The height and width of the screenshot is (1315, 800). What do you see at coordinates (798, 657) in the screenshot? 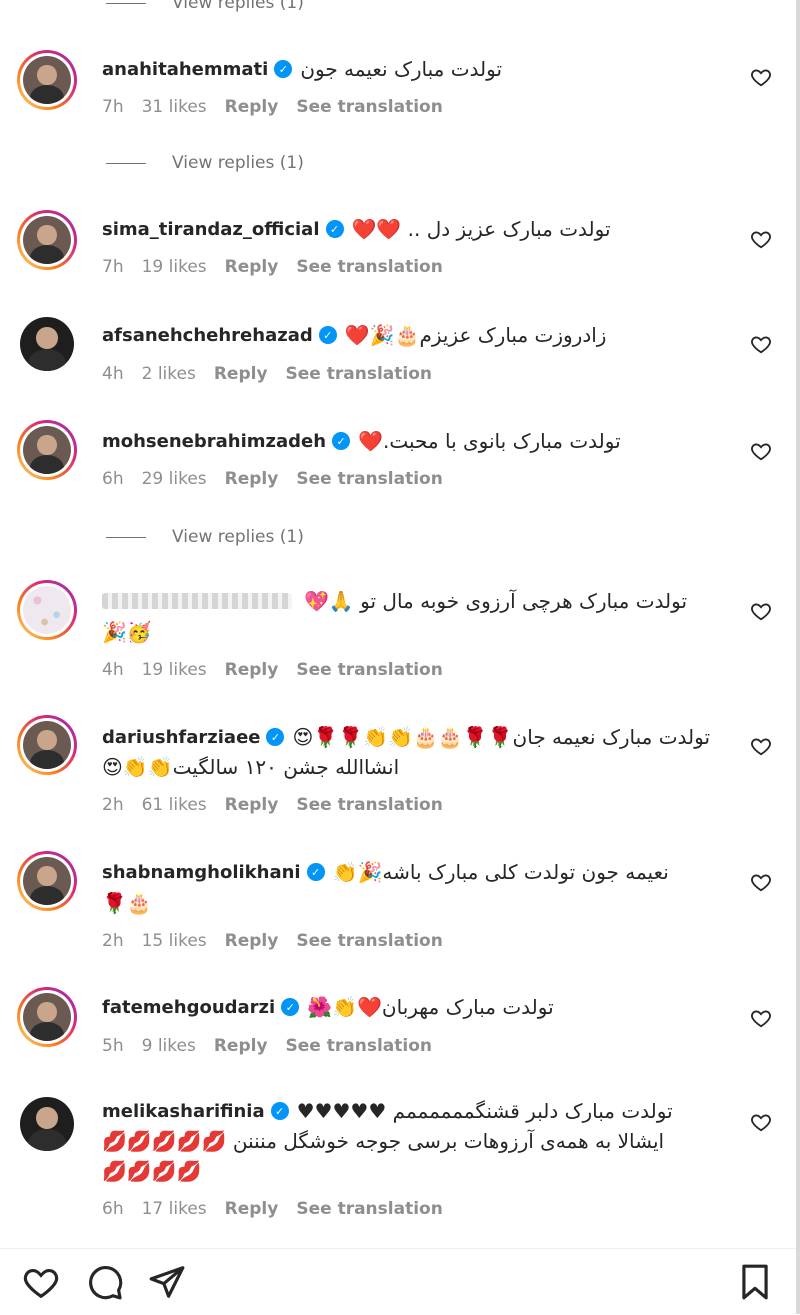
I see `window-edge` at bounding box center [798, 657].